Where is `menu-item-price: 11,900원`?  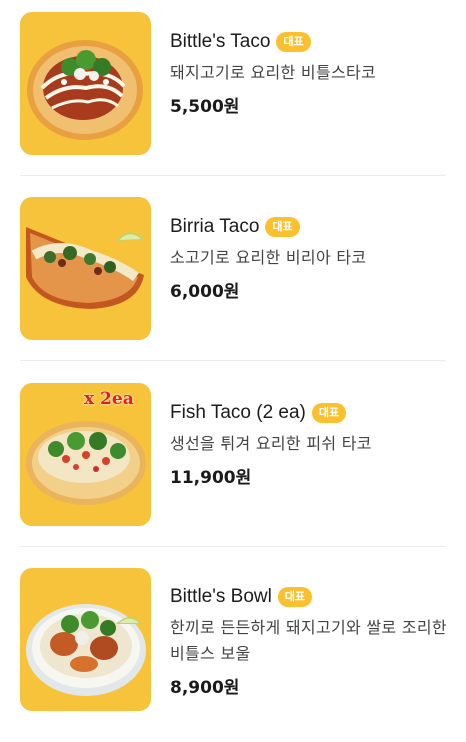
menu-item-price: 11,900원 is located at coordinates (211, 478).